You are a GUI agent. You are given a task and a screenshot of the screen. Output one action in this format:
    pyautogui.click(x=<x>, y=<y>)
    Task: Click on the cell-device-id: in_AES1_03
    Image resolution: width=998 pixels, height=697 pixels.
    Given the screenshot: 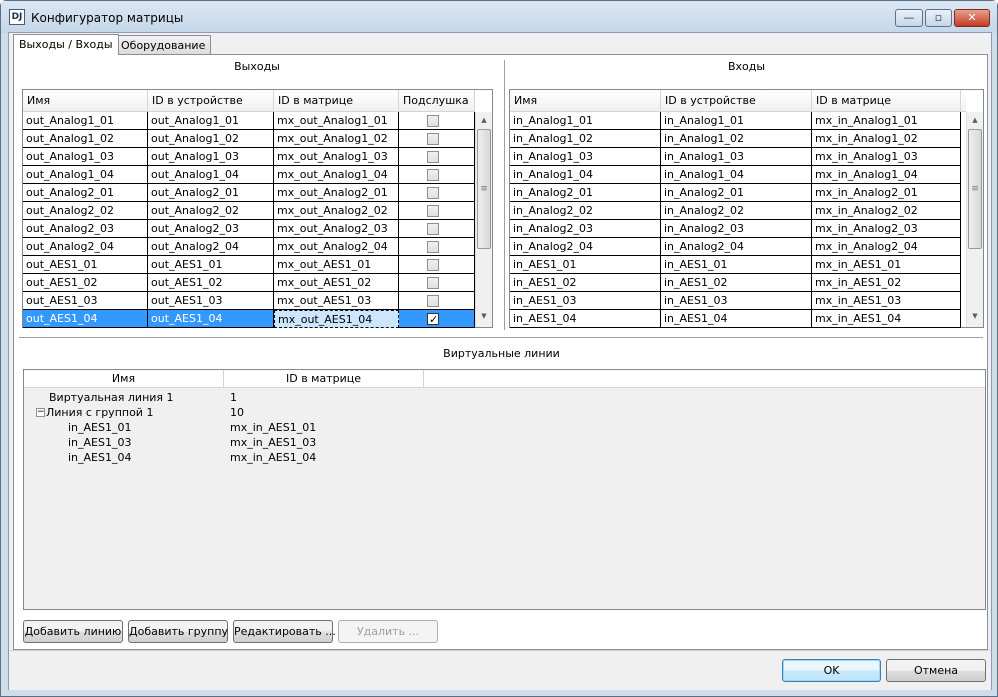 What is the action you would take?
    pyautogui.click(x=736, y=301)
    